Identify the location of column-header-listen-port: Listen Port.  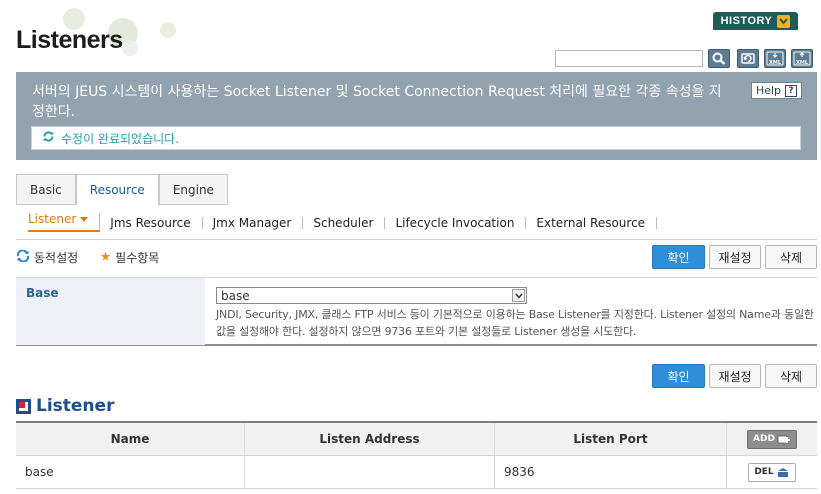
(611, 439).